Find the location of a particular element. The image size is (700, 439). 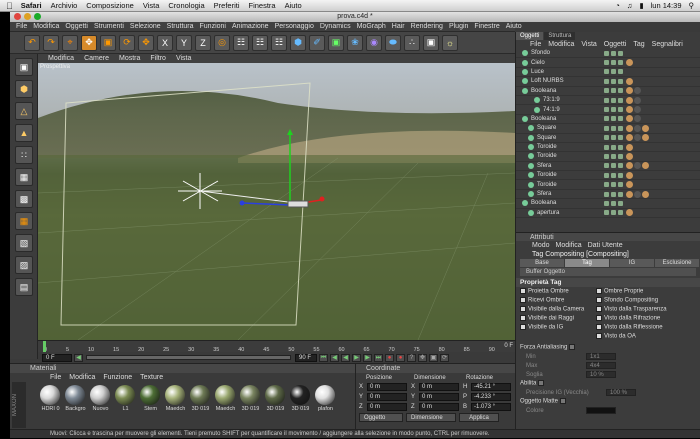

object-row: Sfondo is located at coordinates (608, 54).